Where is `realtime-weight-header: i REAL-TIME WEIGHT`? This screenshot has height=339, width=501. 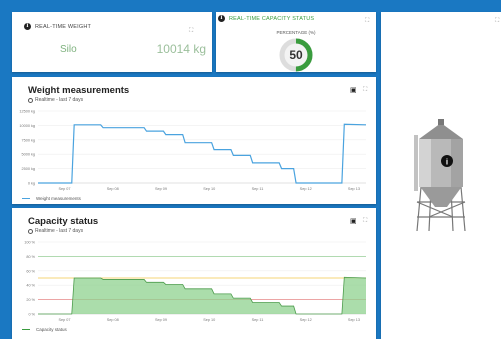 realtime-weight-header: i REAL-TIME WEIGHT is located at coordinates (57, 26).